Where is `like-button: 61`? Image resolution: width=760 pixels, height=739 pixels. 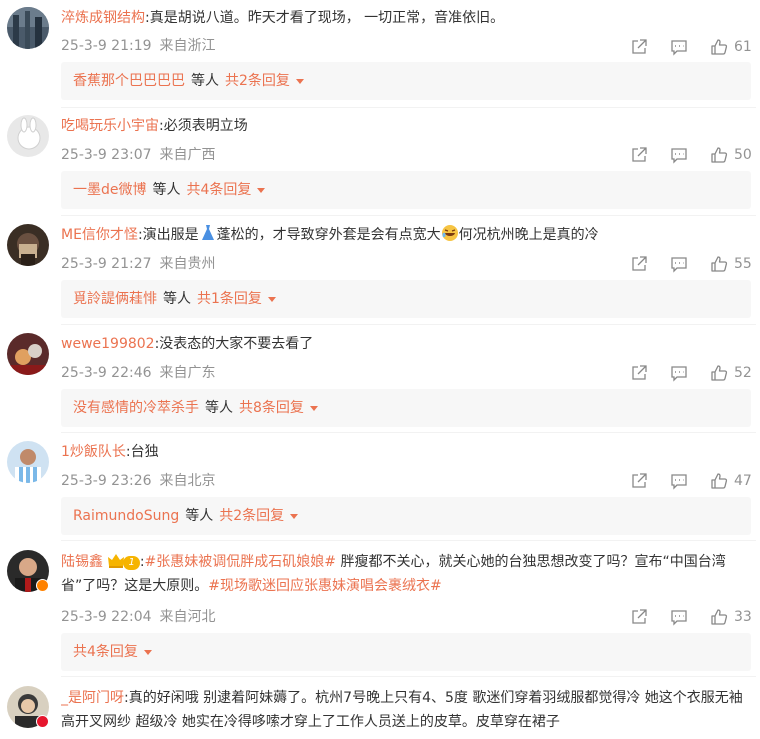
like-button: 61 is located at coordinates (731, 47).